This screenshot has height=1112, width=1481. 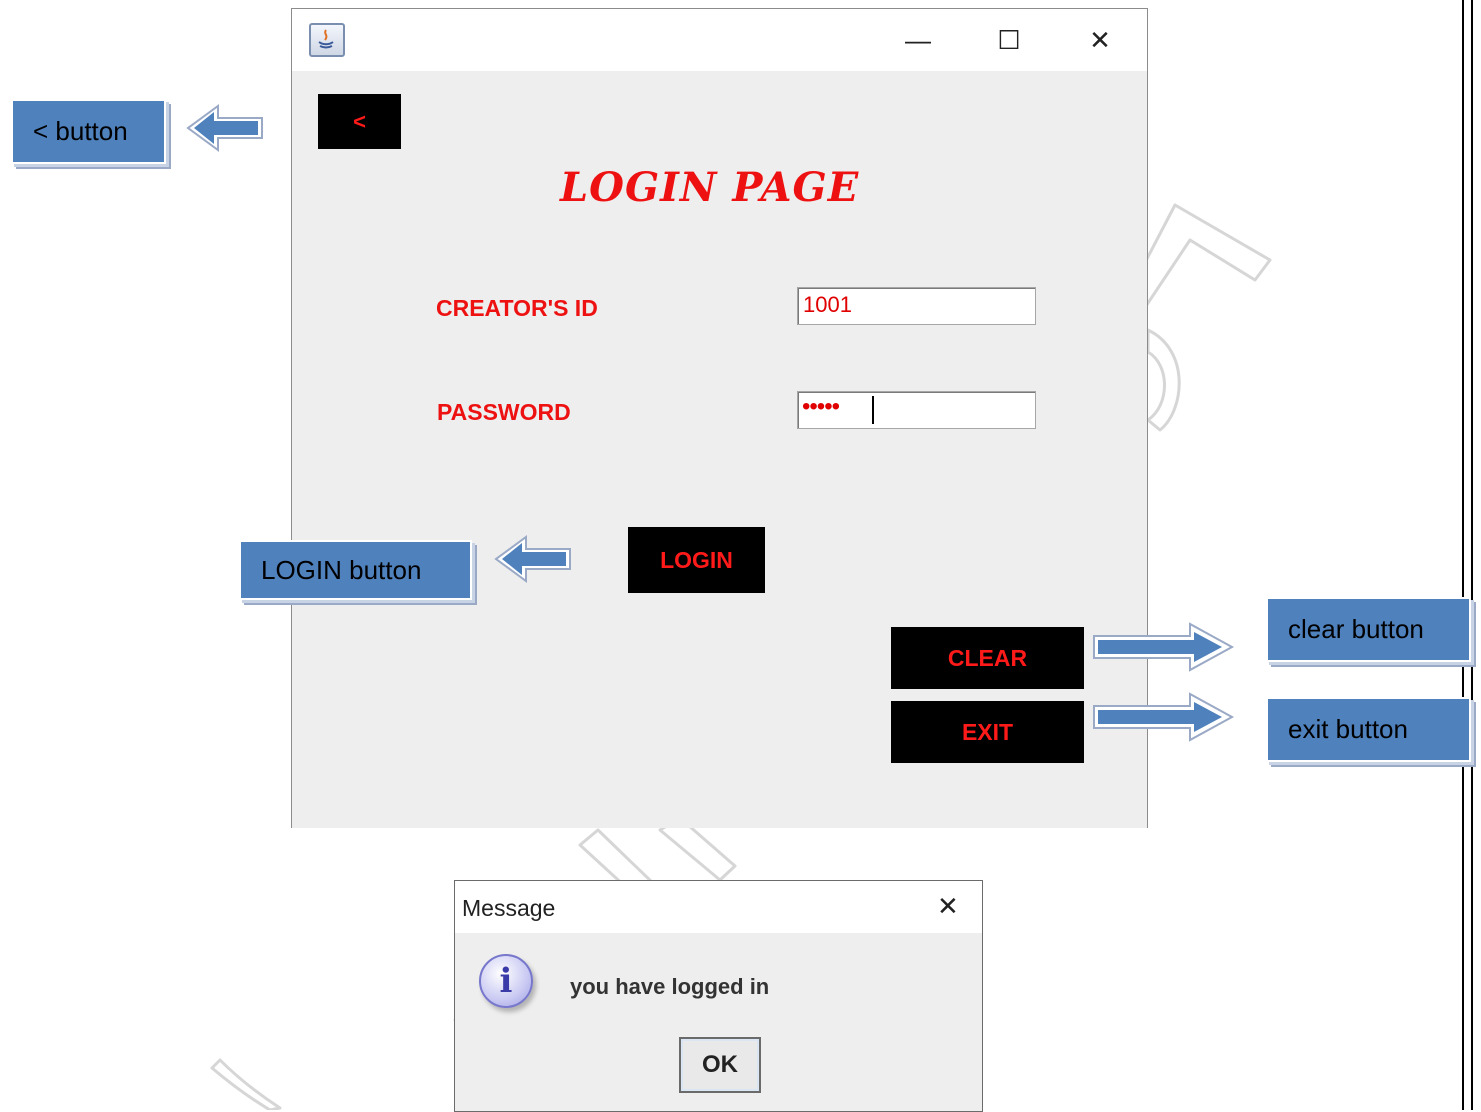 What do you see at coordinates (720, 1065) in the screenshot?
I see `ok-button: OK` at bounding box center [720, 1065].